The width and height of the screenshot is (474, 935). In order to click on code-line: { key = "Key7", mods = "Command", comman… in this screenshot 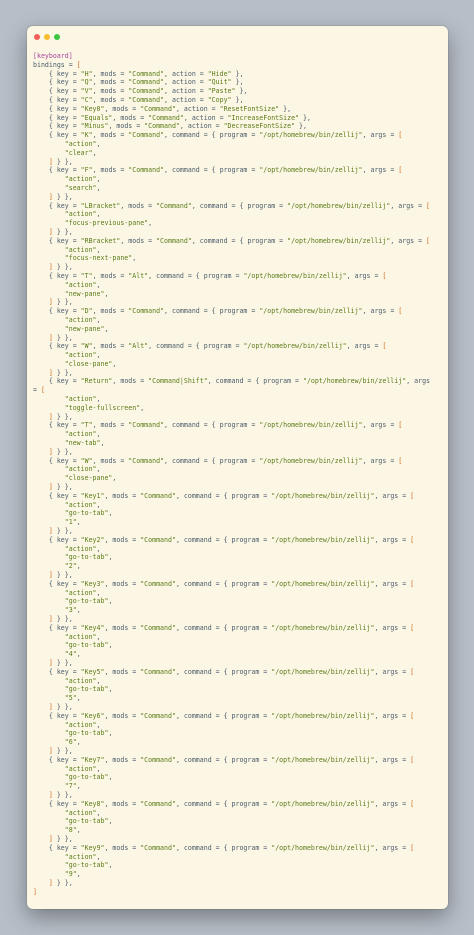, I will do `click(224, 759)`.